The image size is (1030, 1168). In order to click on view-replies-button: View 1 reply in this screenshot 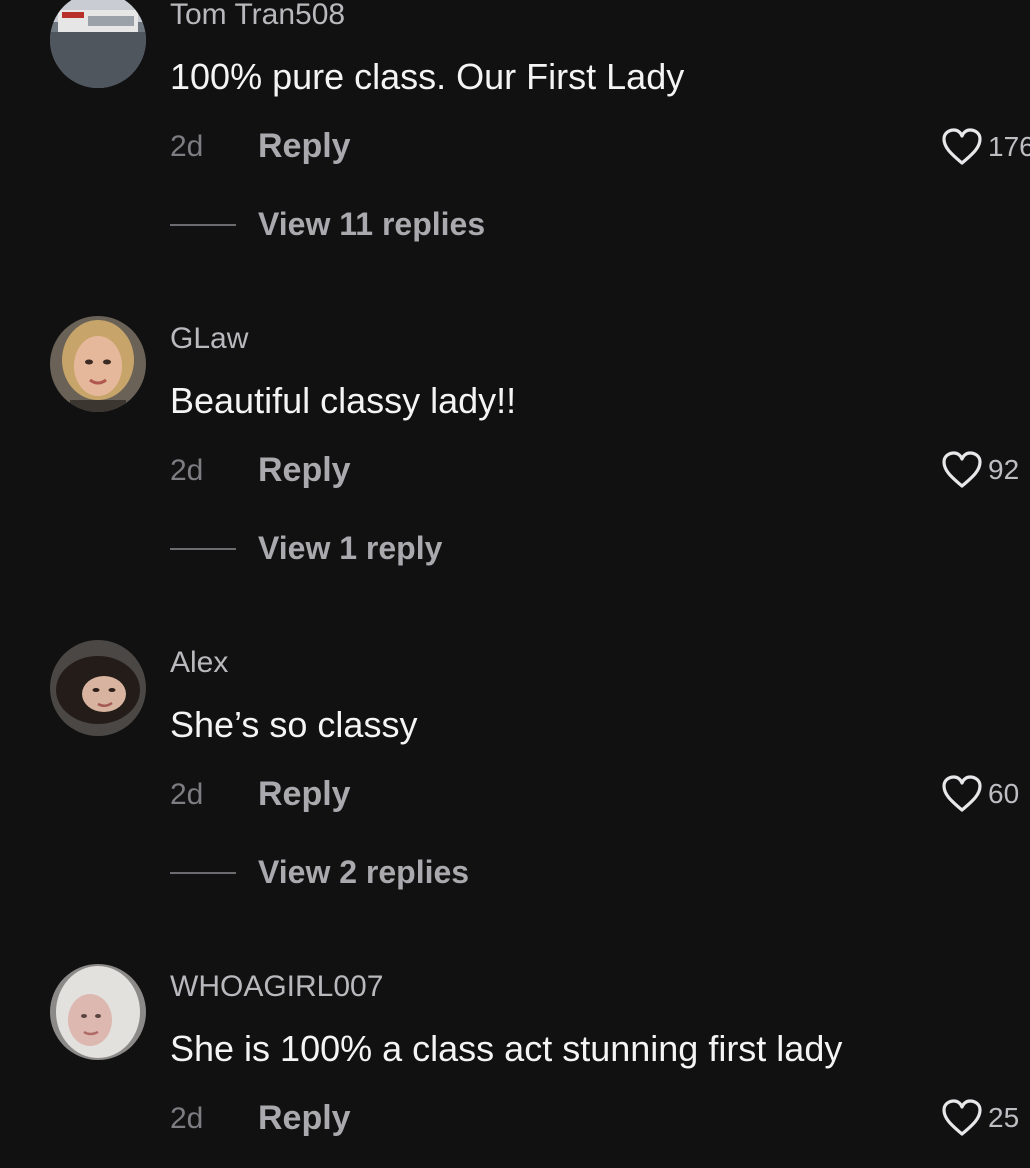, I will do `click(306, 548)`.